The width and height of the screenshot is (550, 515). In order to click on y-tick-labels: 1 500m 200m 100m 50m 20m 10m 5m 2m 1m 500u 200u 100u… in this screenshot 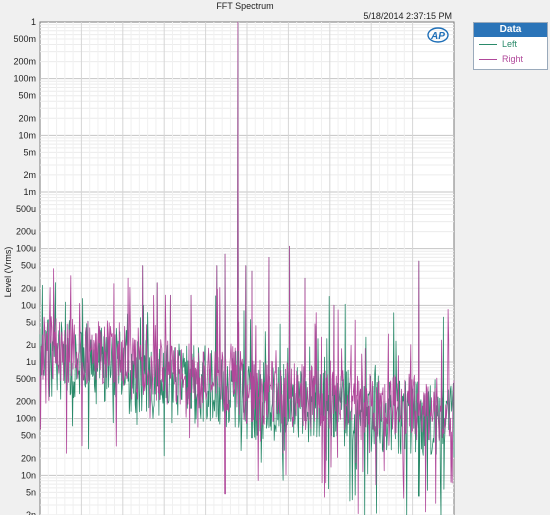, I will do `click(24, 266)`.